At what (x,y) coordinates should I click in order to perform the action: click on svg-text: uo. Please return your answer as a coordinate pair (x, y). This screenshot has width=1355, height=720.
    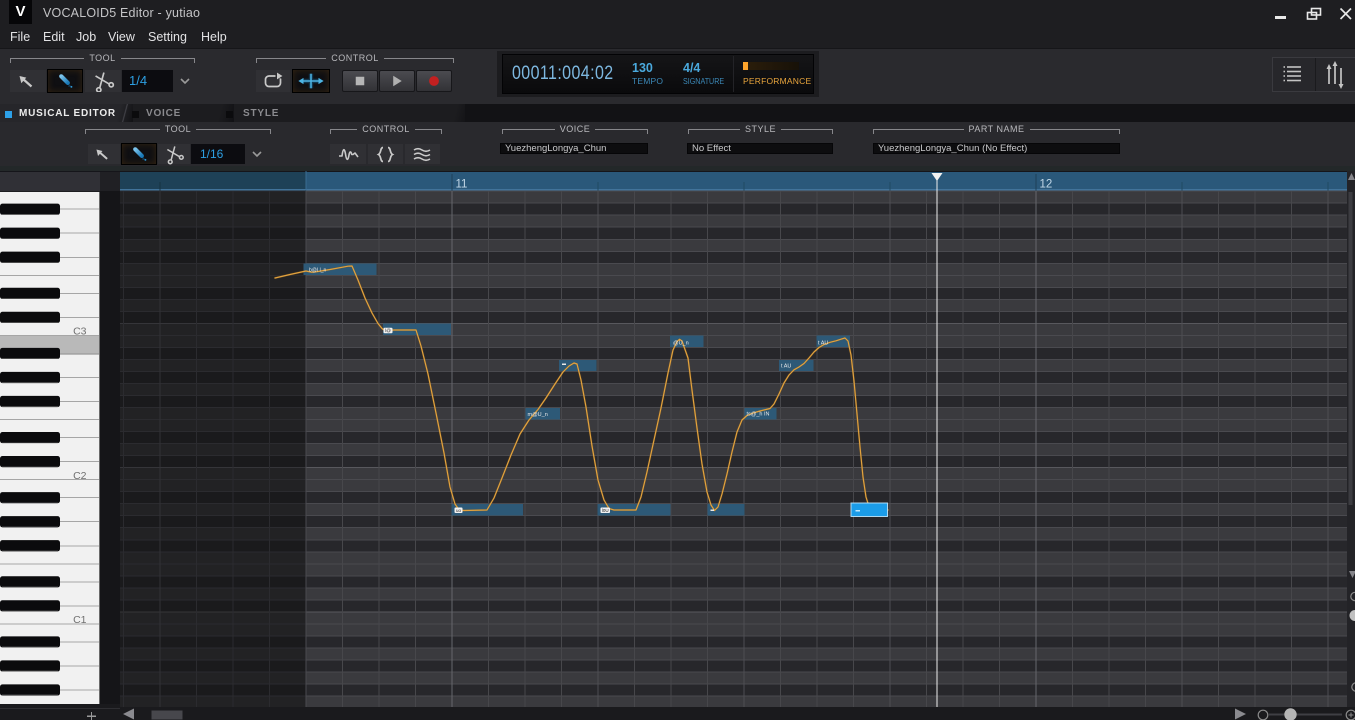
    Looking at the image, I should click on (459, 510).